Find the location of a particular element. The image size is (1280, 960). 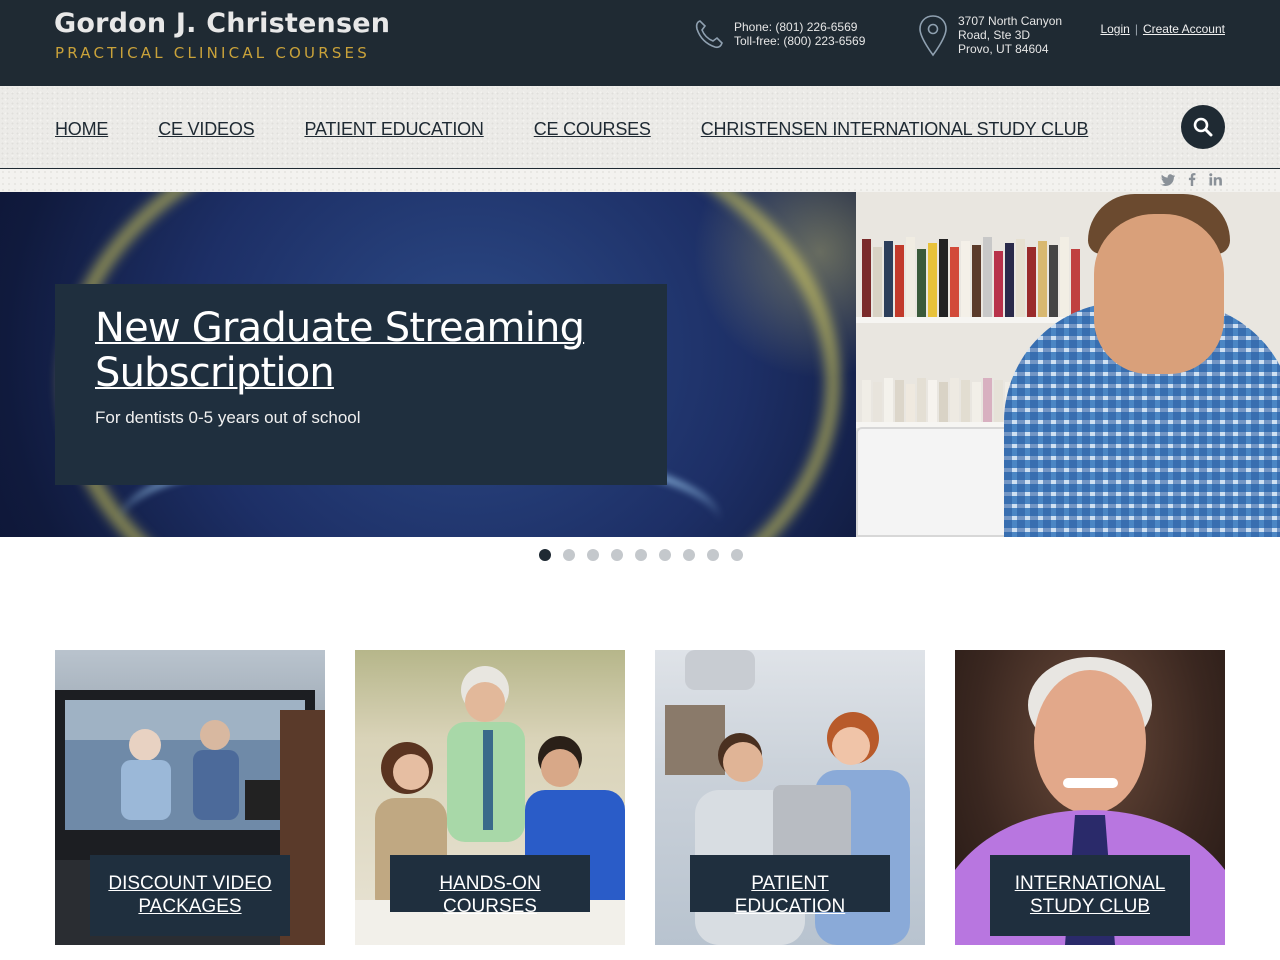

map-pin-icon is located at coordinates (933, 37).